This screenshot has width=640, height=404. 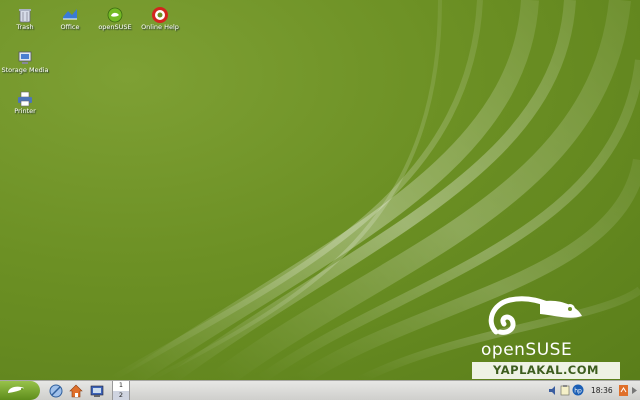 What do you see at coordinates (160, 27) in the screenshot?
I see `desktop-icon-label: Online Help` at bounding box center [160, 27].